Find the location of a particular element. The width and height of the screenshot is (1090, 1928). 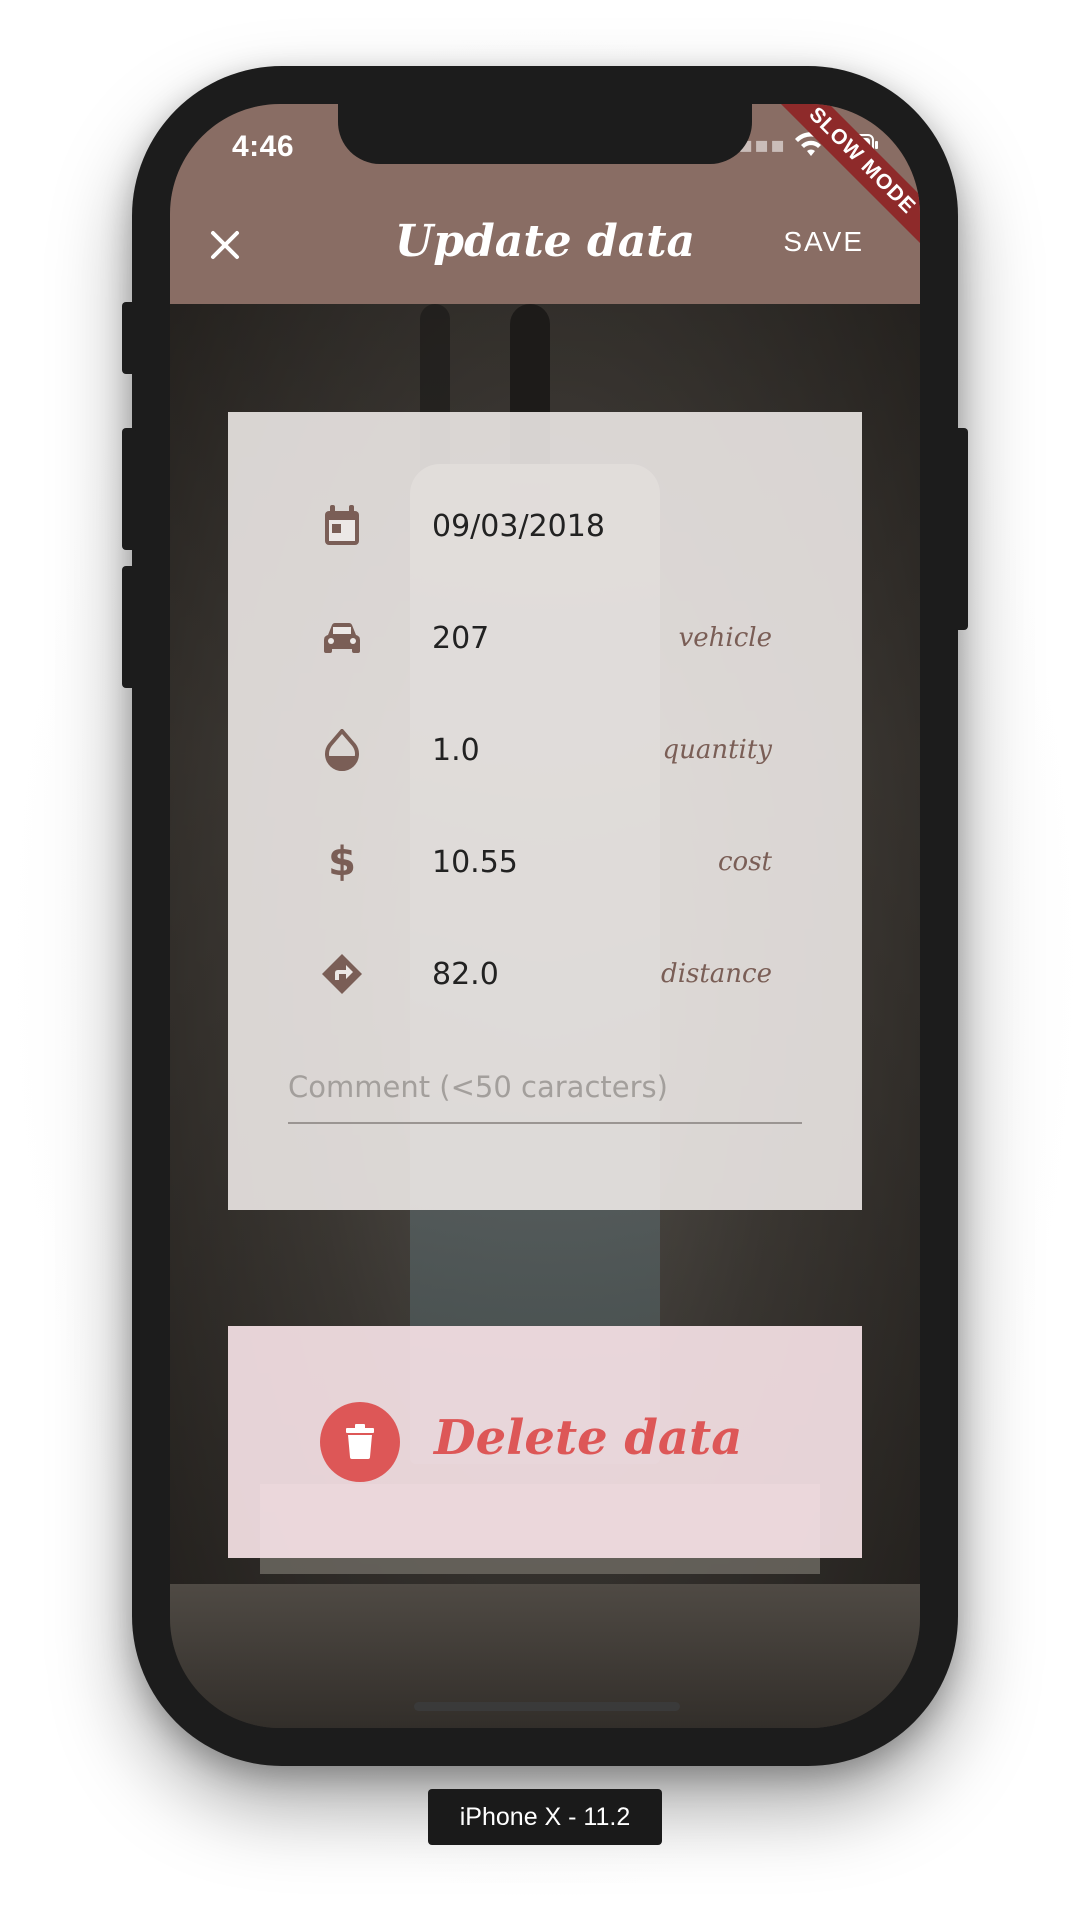

vehicle-value: 207 is located at coordinates (461, 638).